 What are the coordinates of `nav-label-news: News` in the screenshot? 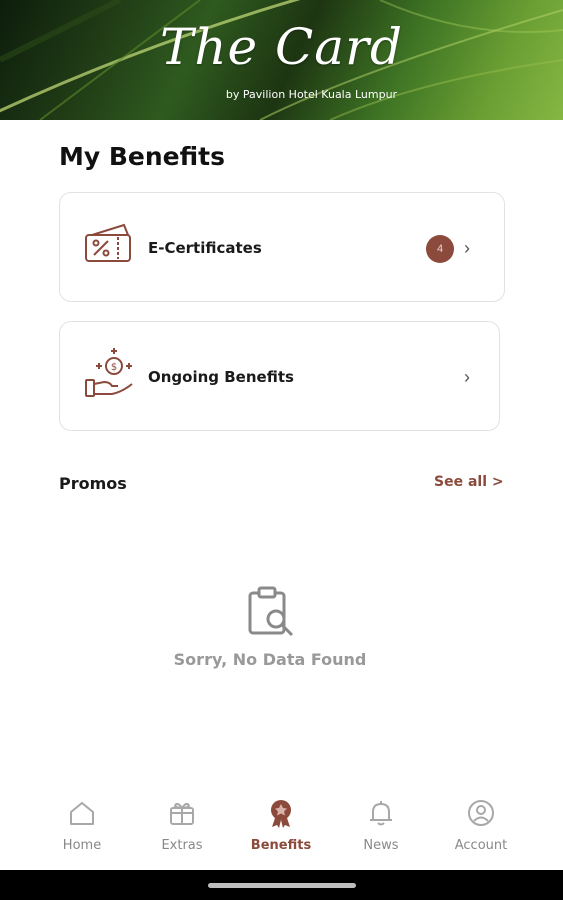 It's located at (381, 845).